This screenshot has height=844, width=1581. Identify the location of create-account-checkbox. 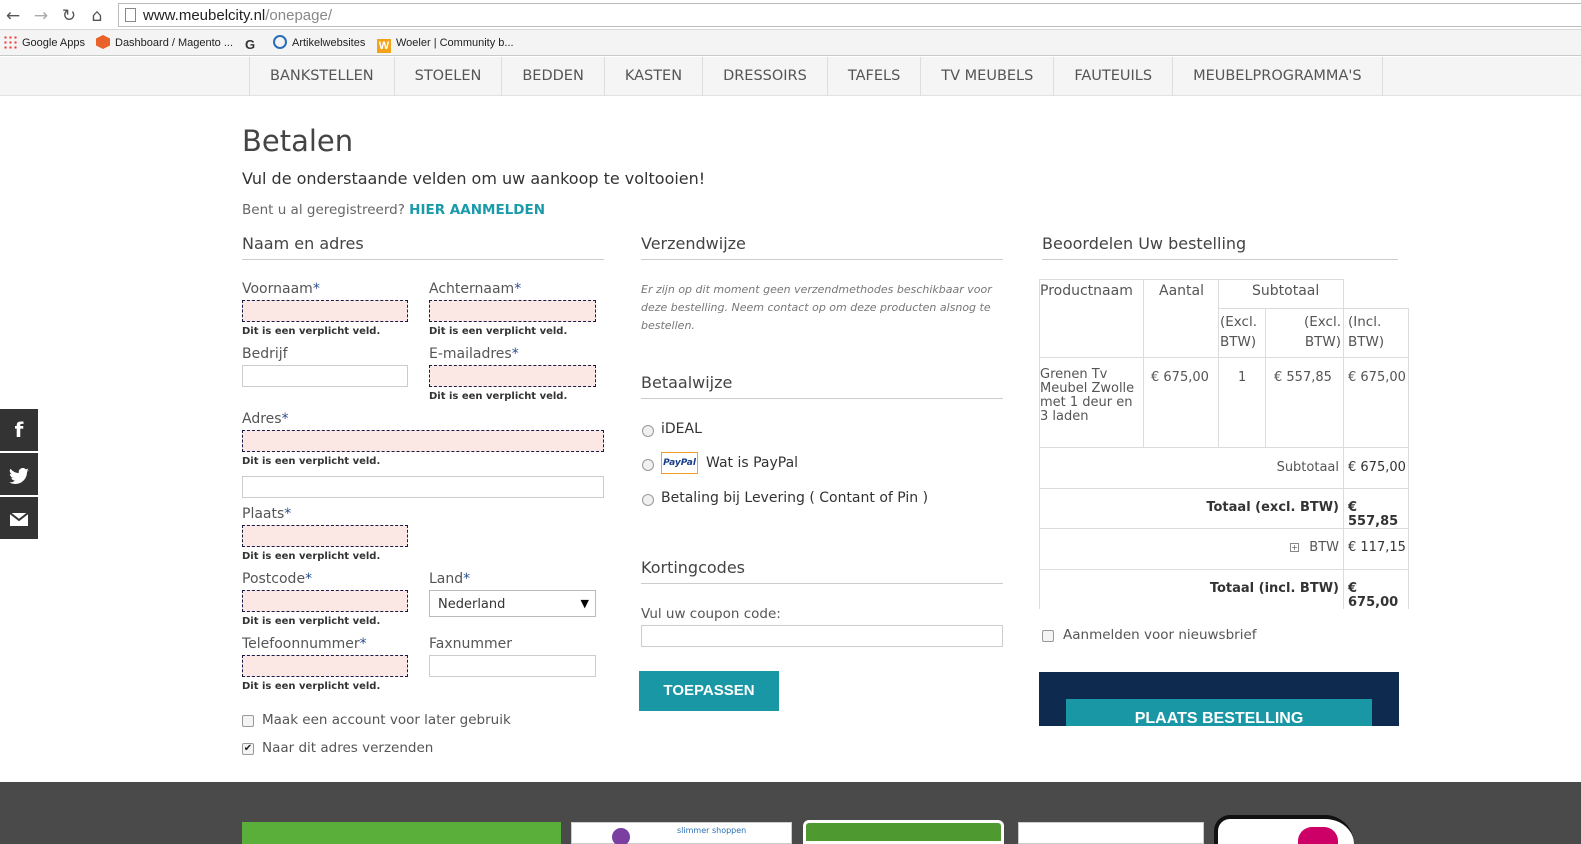
(248, 721).